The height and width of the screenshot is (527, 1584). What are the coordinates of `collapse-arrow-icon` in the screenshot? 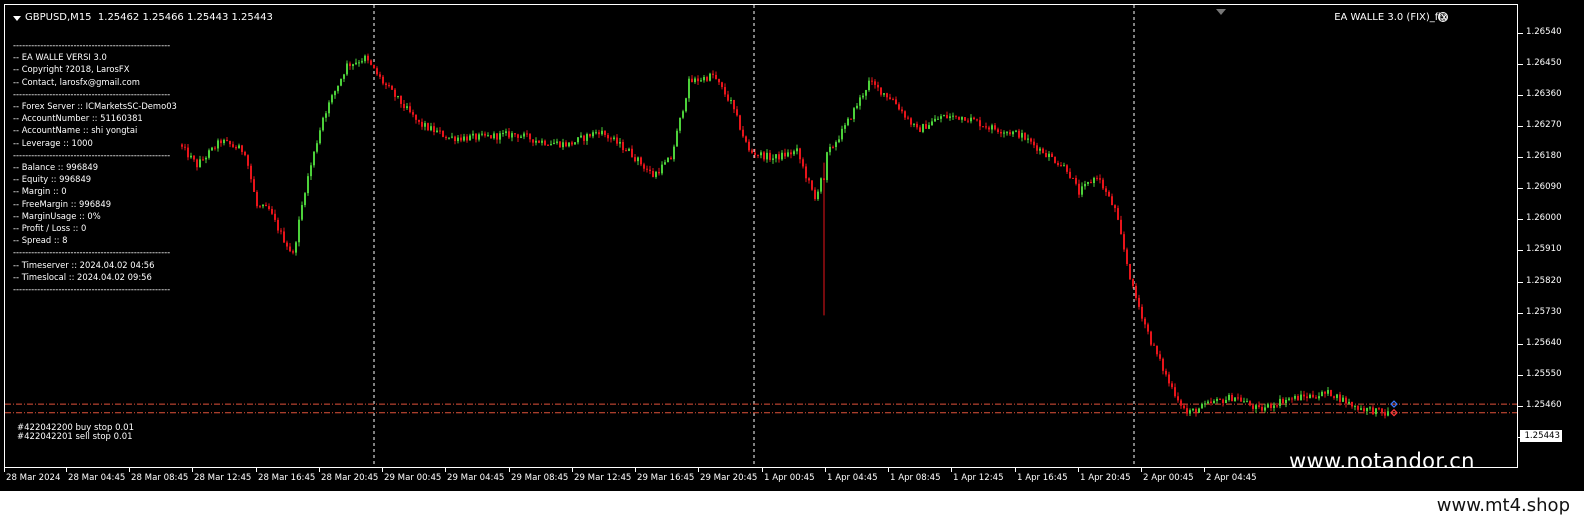 It's located at (17, 18).